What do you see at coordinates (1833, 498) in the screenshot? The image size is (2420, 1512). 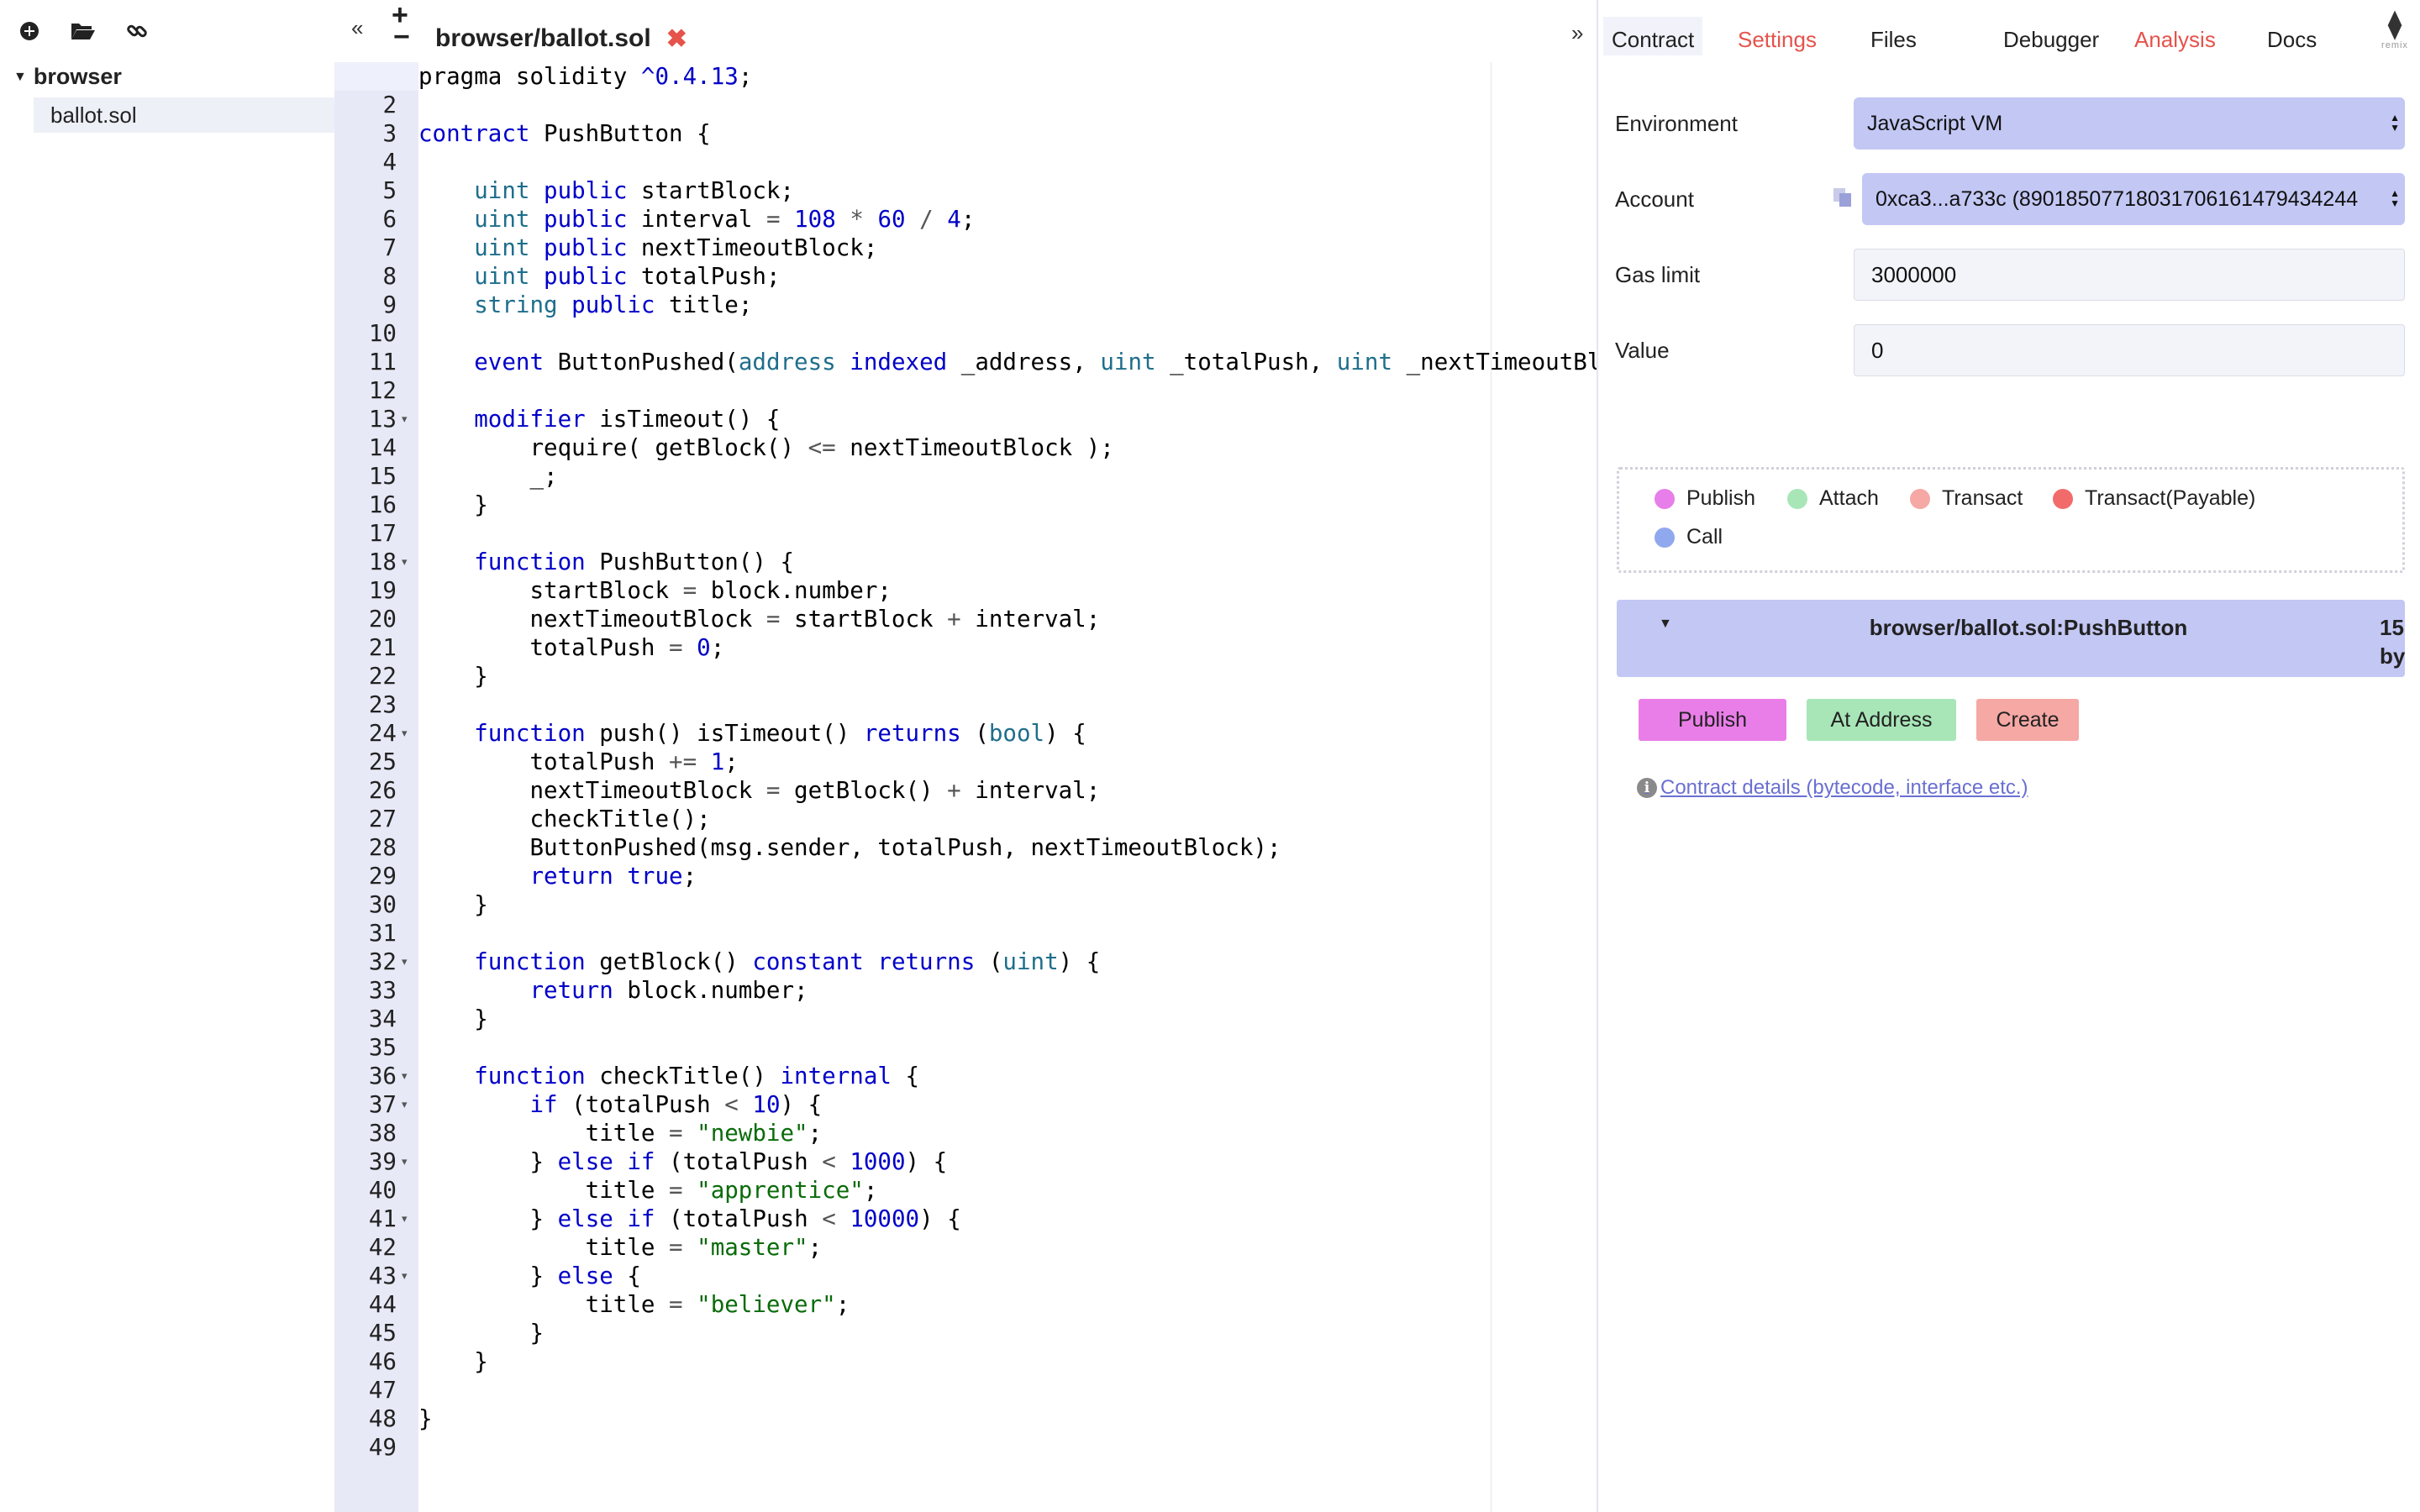 I see `legend-attach: Attach` at bounding box center [1833, 498].